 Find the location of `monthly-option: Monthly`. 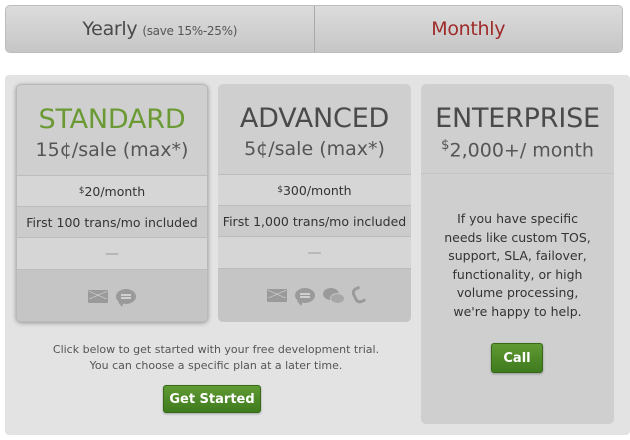

monthly-option: Monthly is located at coordinates (469, 29).